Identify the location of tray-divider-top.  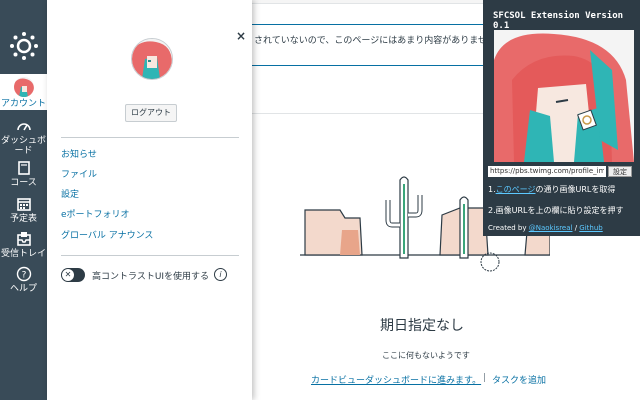
(150, 137).